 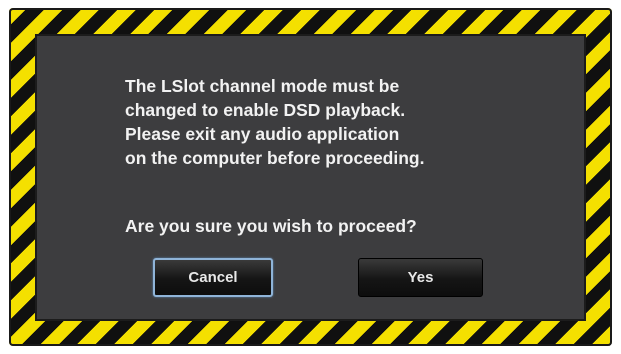 What do you see at coordinates (262, 134) in the screenshot?
I see `message-line: Please exit any audio application` at bounding box center [262, 134].